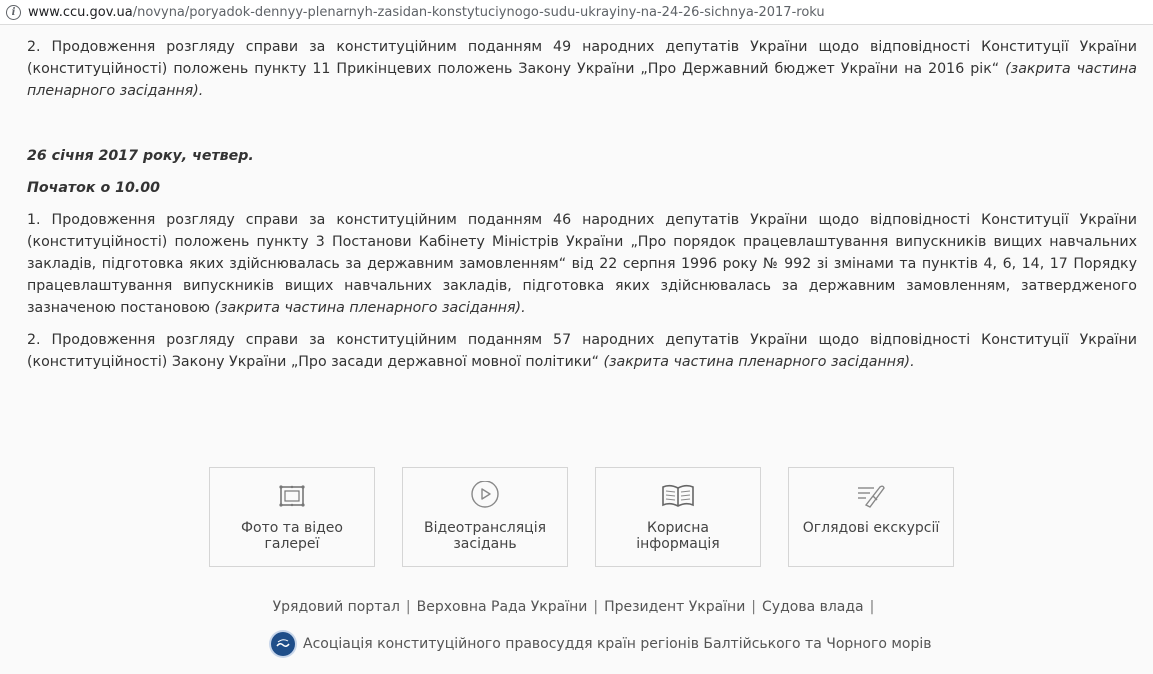 The image size is (1153, 674). Describe the element at coordinates (80, 12) in the screenshot. I see `url-host: www.ccu.gov.ua` at that location.